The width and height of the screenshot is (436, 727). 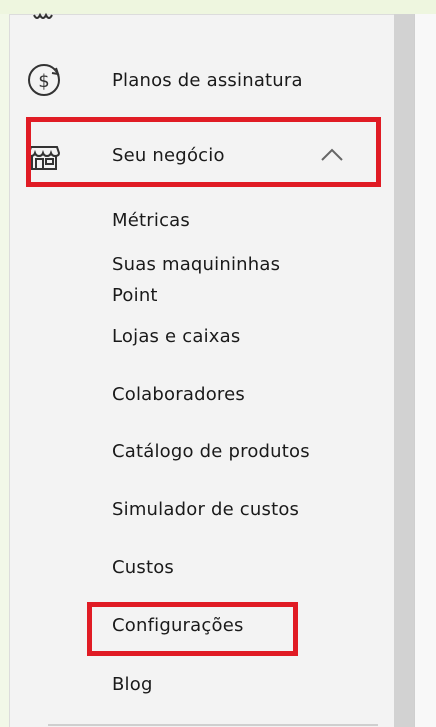 What do you see at coordinates (211, 451) in the screenshot?
I see `submenu-item-catalogo-de-produtos: Catálogo de produtos` at bounding box center [211, 451].